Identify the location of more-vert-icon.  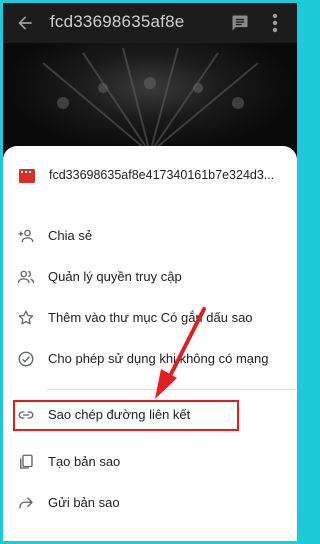
(275, 23).